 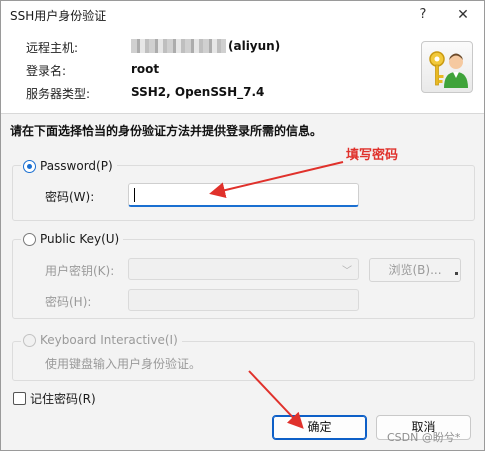 What do you see at coordinates (242, 15) in the screenshot?
I see `title-bar: SSH用户身份验证 ? ✕` at bounding box center [242, 15].